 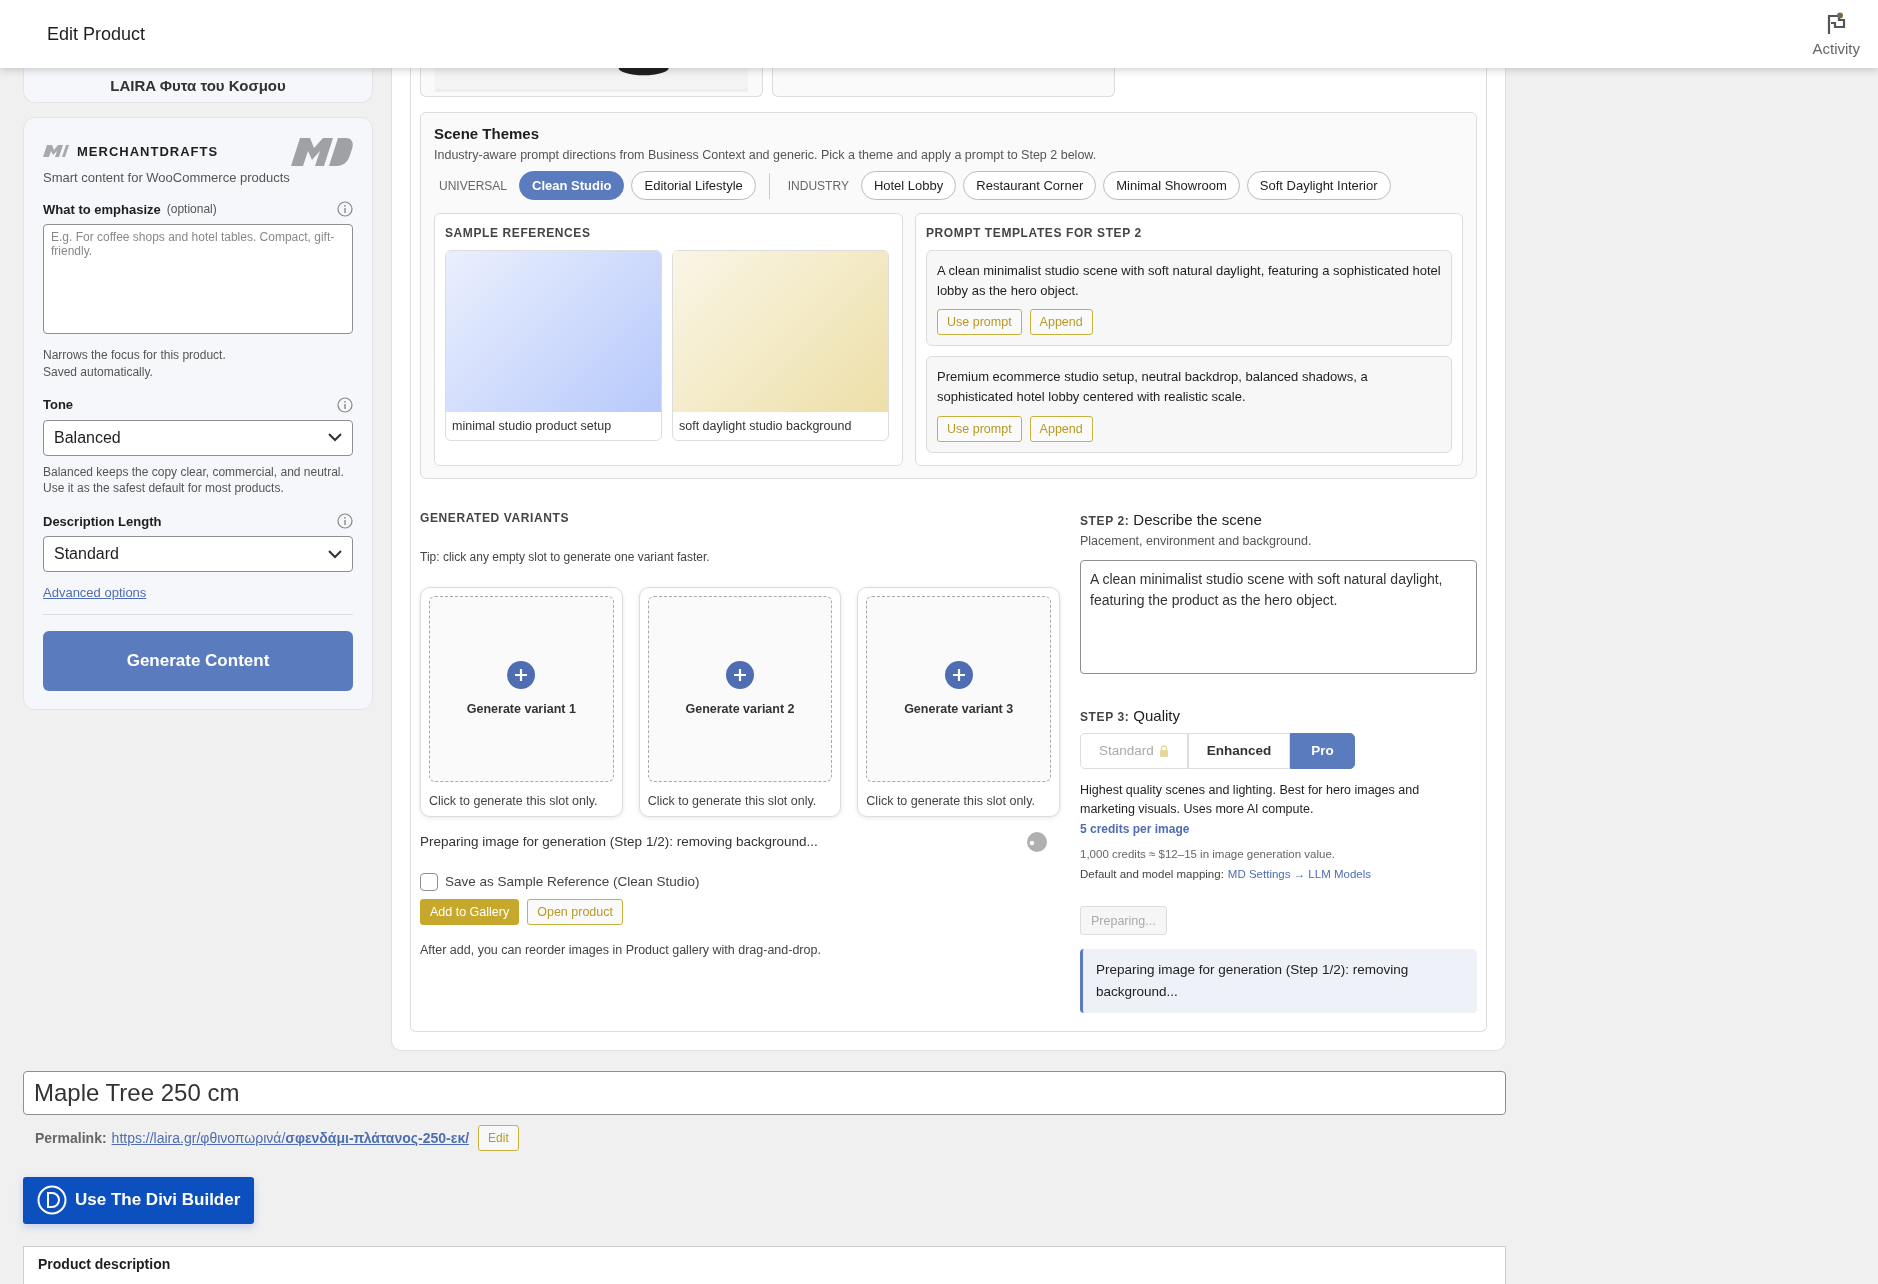 What do you see at coordinates (148, 151) in the screenshot?
I see `brand-name: MERCHANTDRAFTS` at bounding box center [148, 151].